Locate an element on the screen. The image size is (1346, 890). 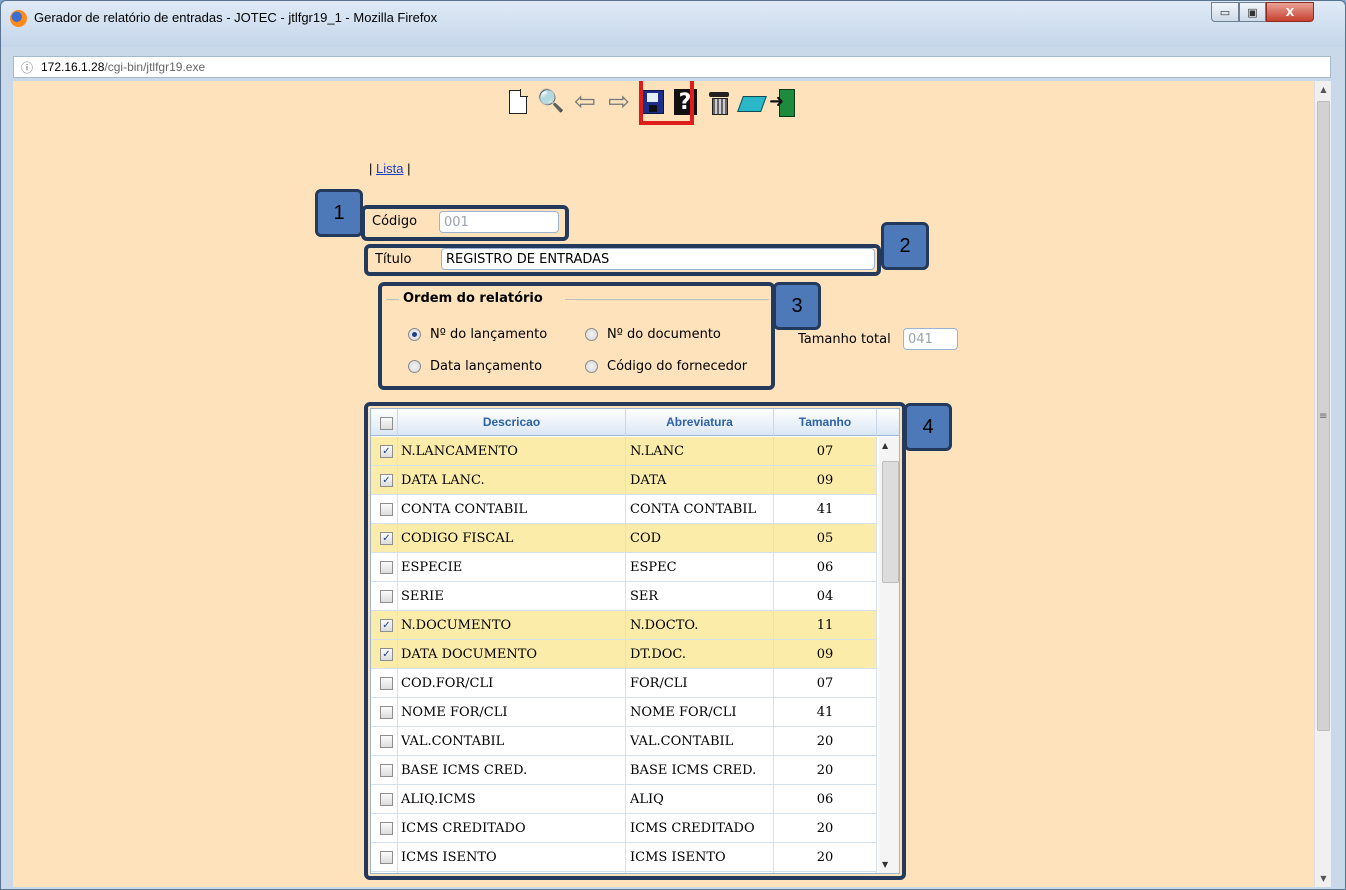
maximize-button: ▣ is located at coordinates (1252, 12).